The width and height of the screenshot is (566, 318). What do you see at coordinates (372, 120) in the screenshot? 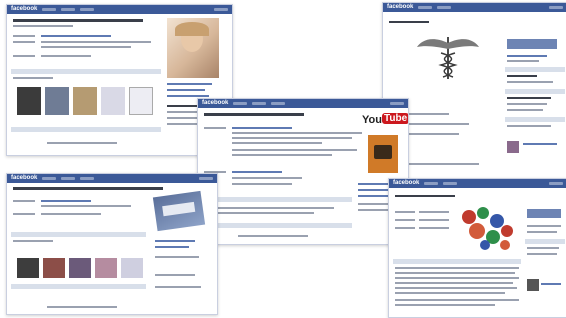
I see `youtube-logo-you: You` at bounding box center [372, 120].